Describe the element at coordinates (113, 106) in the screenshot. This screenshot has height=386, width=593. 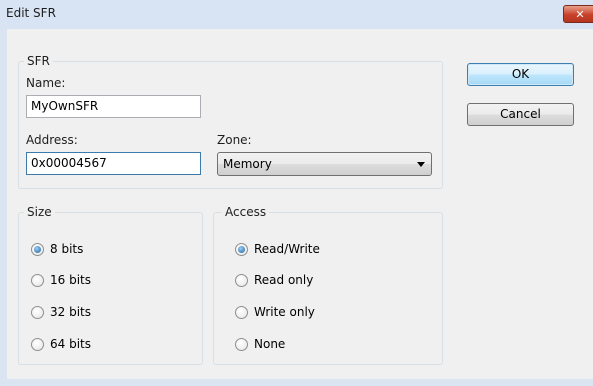
I see `name-field: MyOwnSFR` at that location.